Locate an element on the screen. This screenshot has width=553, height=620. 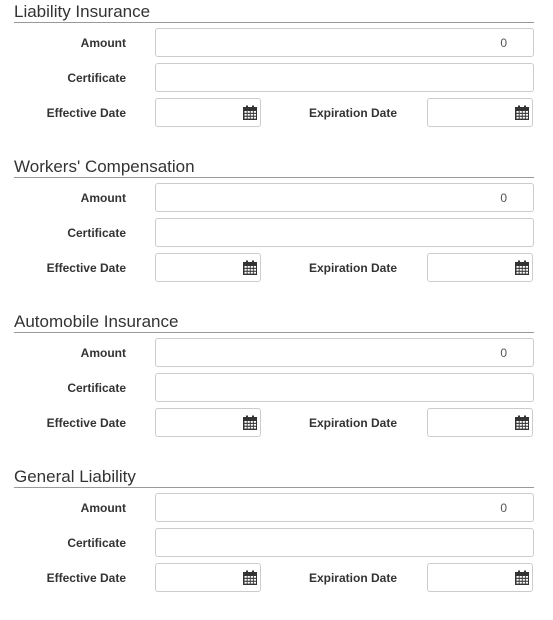
section-title: Liability Insurance is located at coordinates (82, 11).